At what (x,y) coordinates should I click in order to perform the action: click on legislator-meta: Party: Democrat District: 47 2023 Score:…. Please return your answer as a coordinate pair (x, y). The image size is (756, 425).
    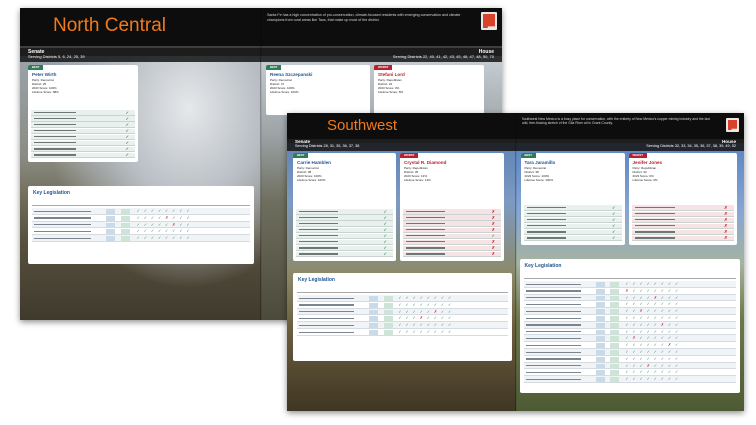
    Looking at the image, I should click on (284, 86).